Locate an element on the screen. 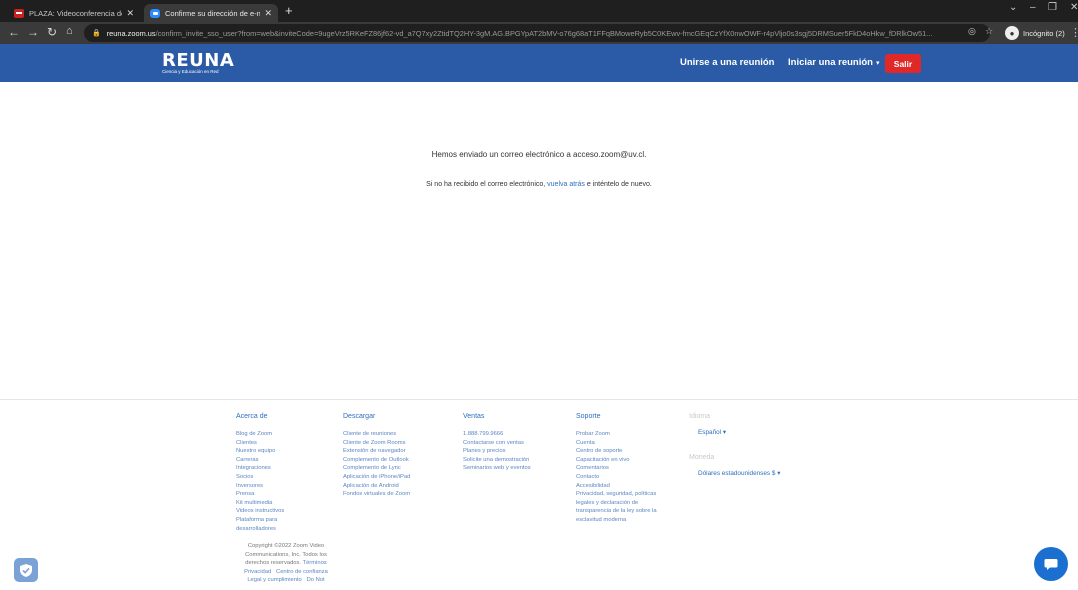  privacy-link: Privacidad is located at coordinates (257, 572).